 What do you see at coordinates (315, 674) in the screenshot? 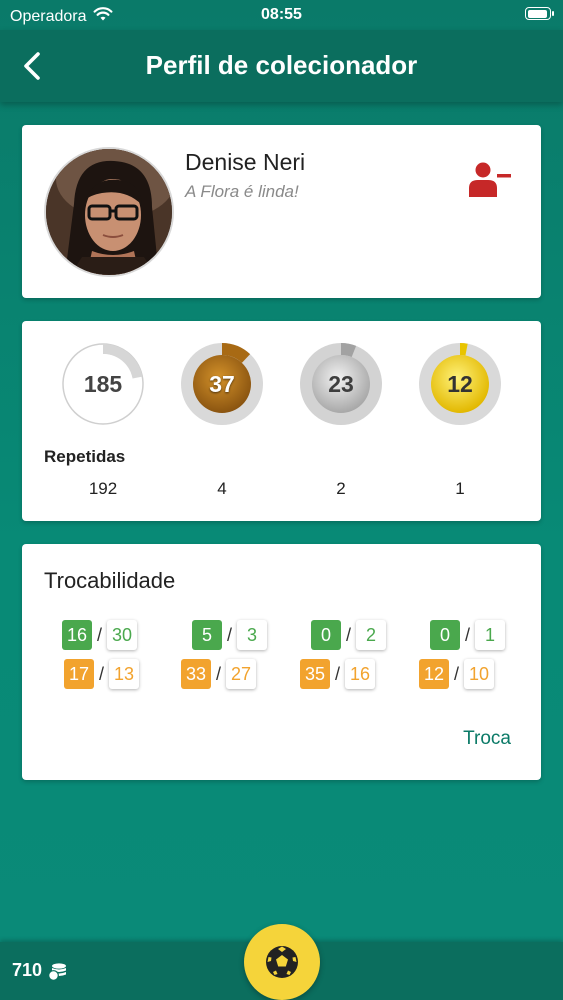
I see `trade-orange-have: 35` at bounding box center [315, 674].